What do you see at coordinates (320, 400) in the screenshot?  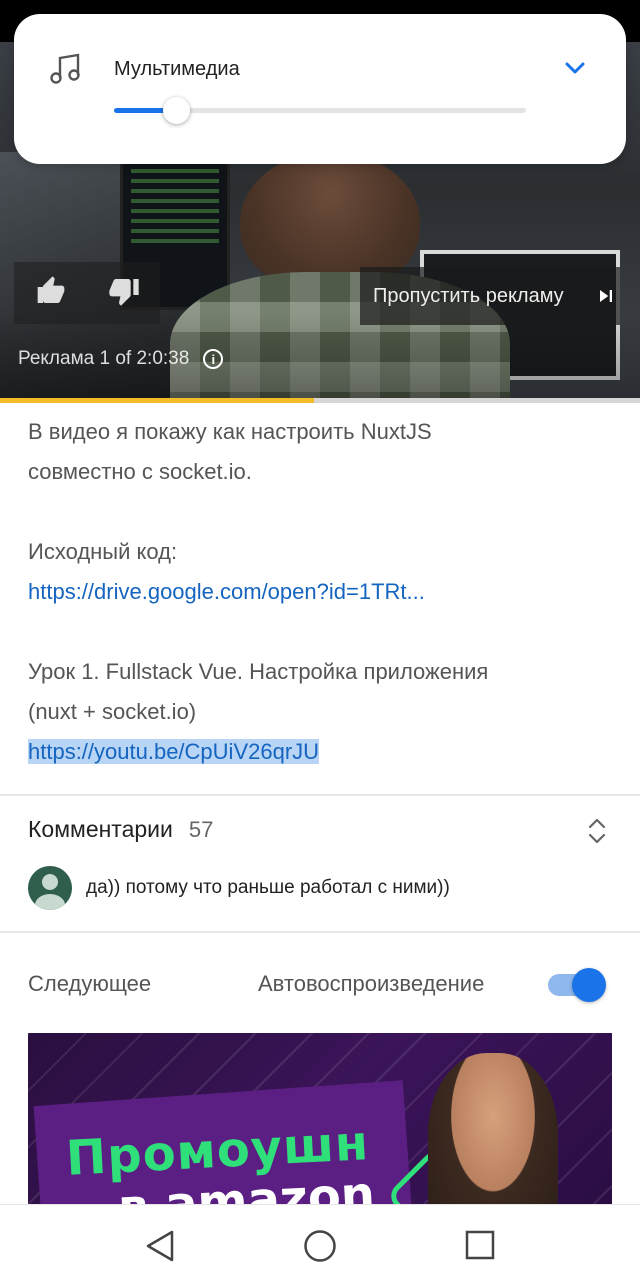 I see `ad-progress-bar` at bounding box center [320, 400].